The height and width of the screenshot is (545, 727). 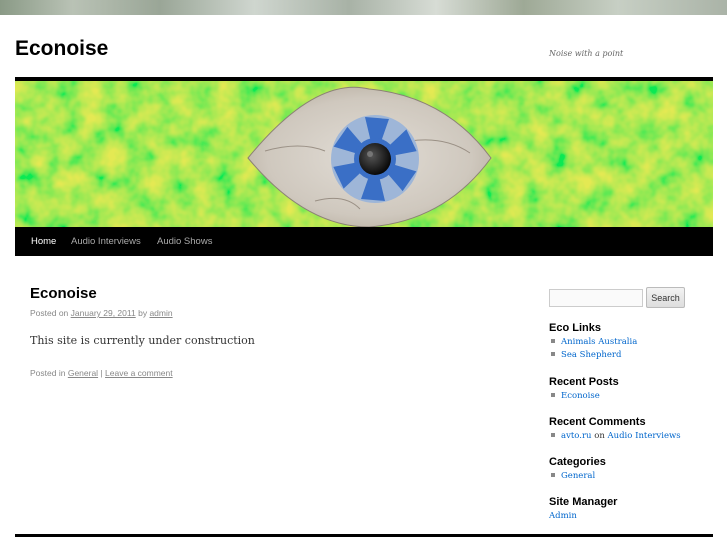 I want to click on eco-link-item: Animals Australia, so click(x=593, y=342).